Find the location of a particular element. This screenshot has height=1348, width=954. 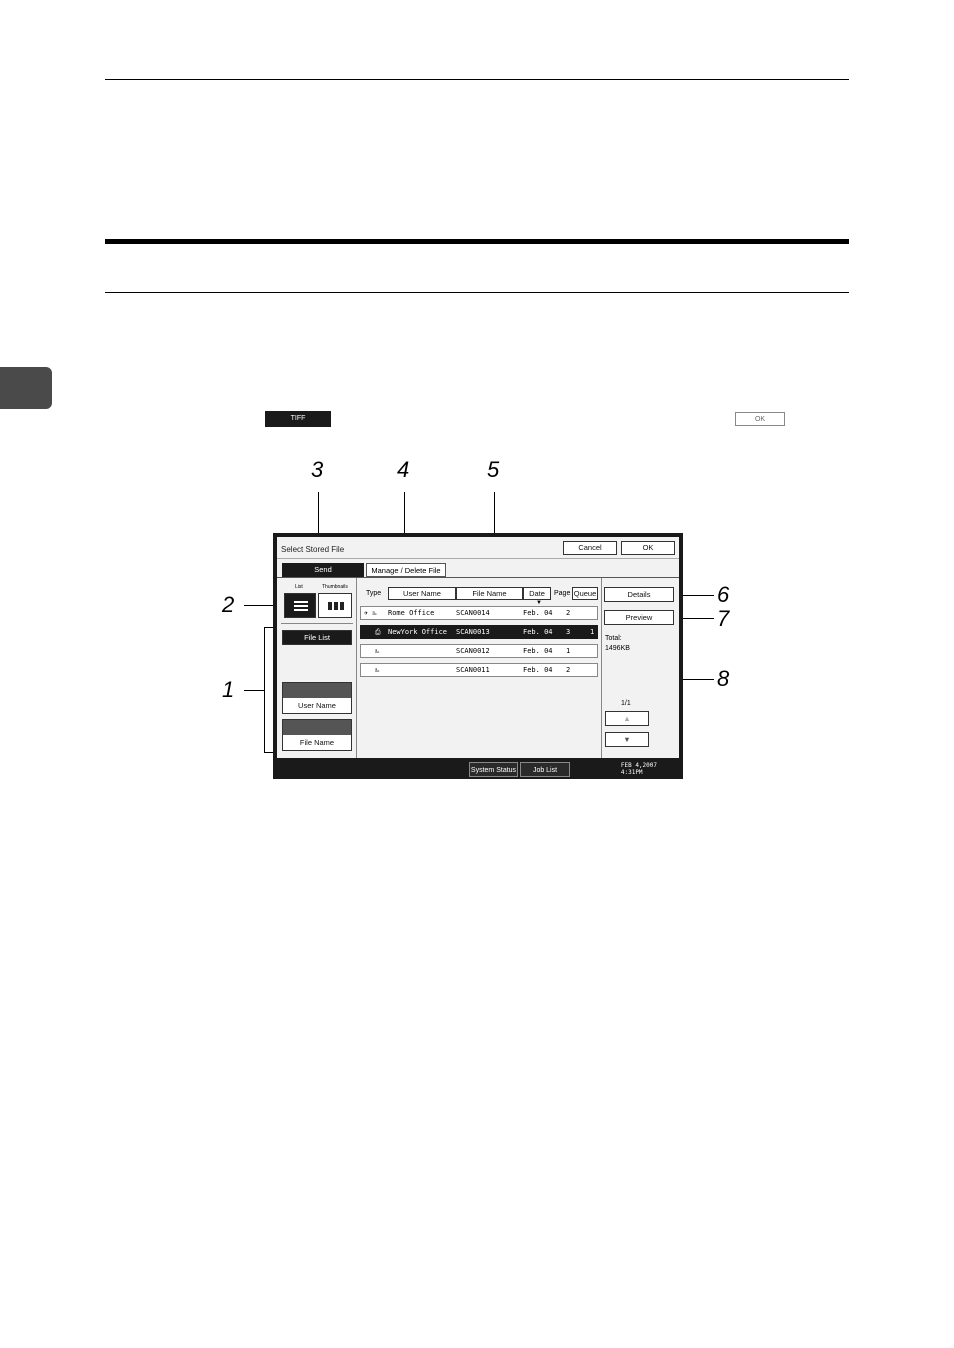

ok-button: OK is located at coordinates (648, 548).